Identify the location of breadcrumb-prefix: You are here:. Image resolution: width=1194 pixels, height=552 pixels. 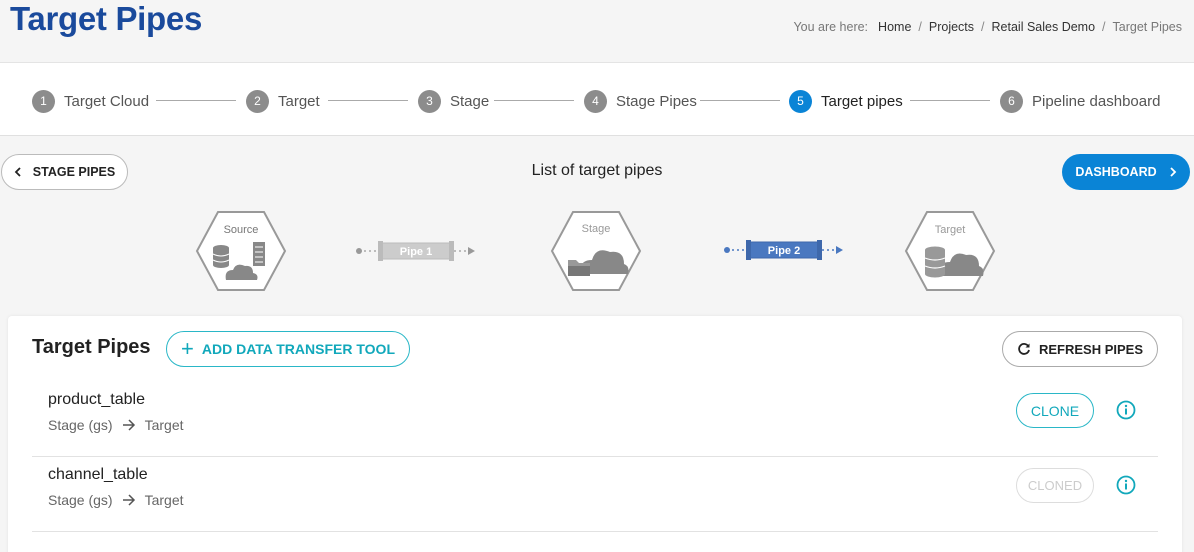
(831, 27).